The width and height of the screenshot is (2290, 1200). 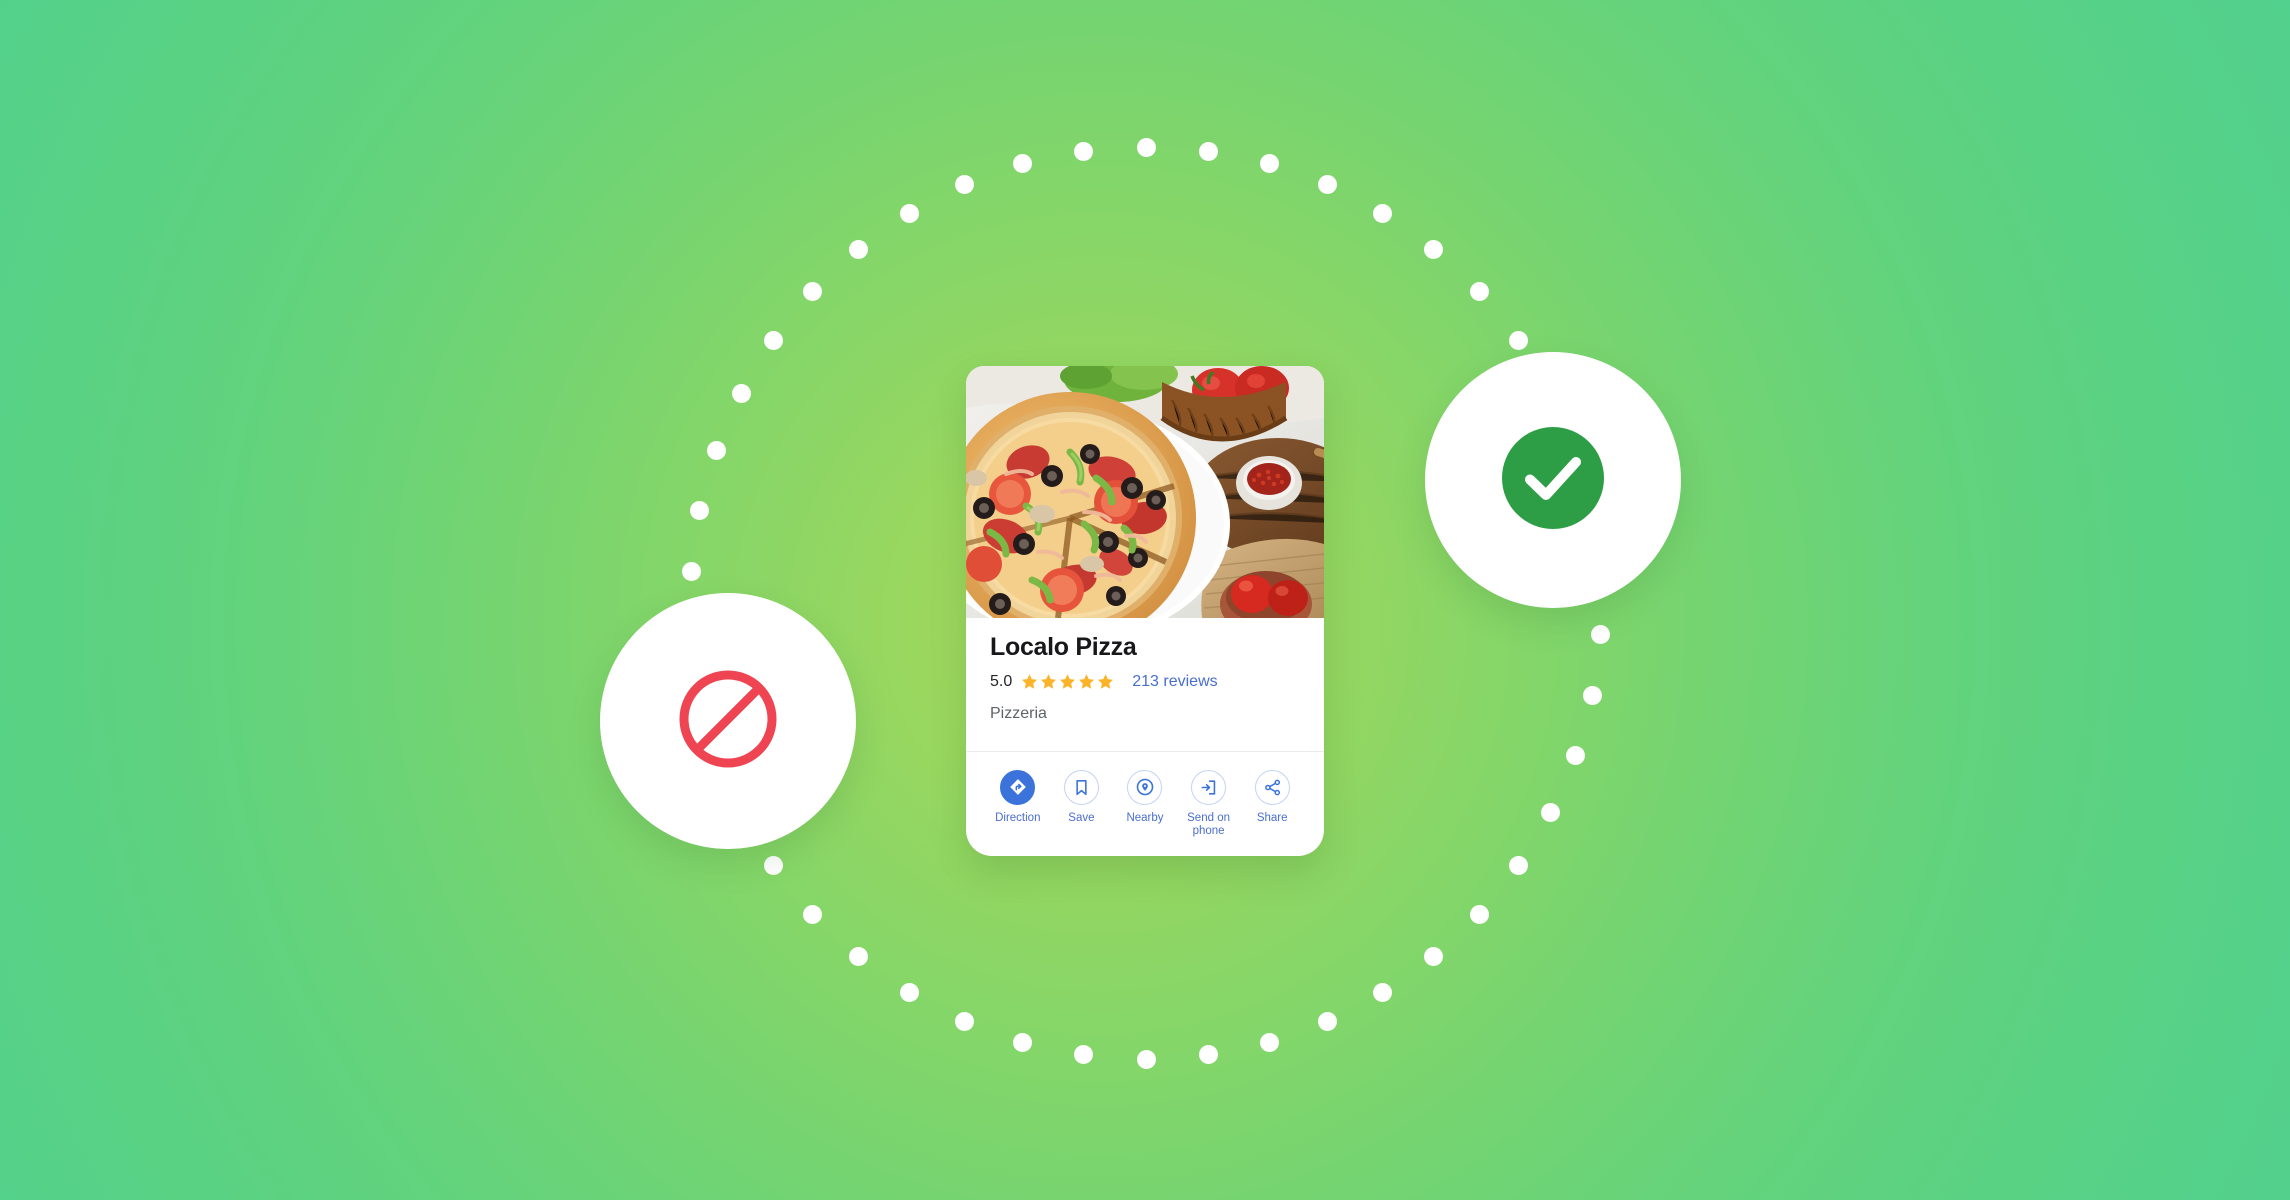 I want to click on share-icon, so click(x=1272, y=787).